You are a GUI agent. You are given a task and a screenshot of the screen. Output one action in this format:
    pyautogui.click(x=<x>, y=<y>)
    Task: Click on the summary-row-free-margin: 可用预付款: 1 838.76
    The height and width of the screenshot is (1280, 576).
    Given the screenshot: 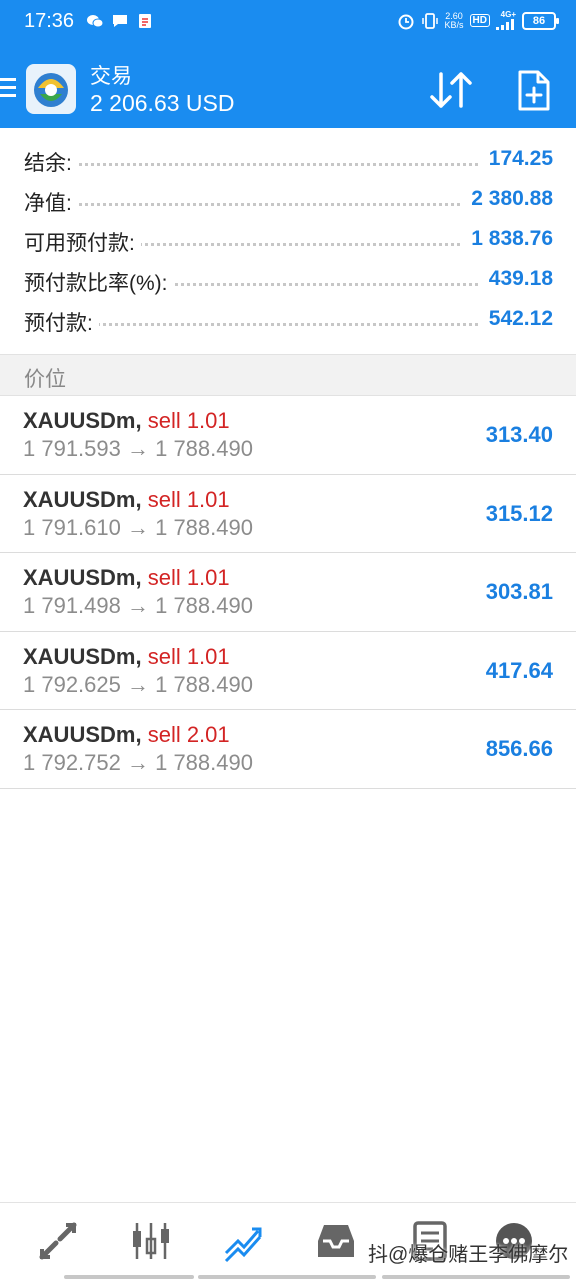 What is the action you would take?
    pyautogui.click(x=288, y=241)
    